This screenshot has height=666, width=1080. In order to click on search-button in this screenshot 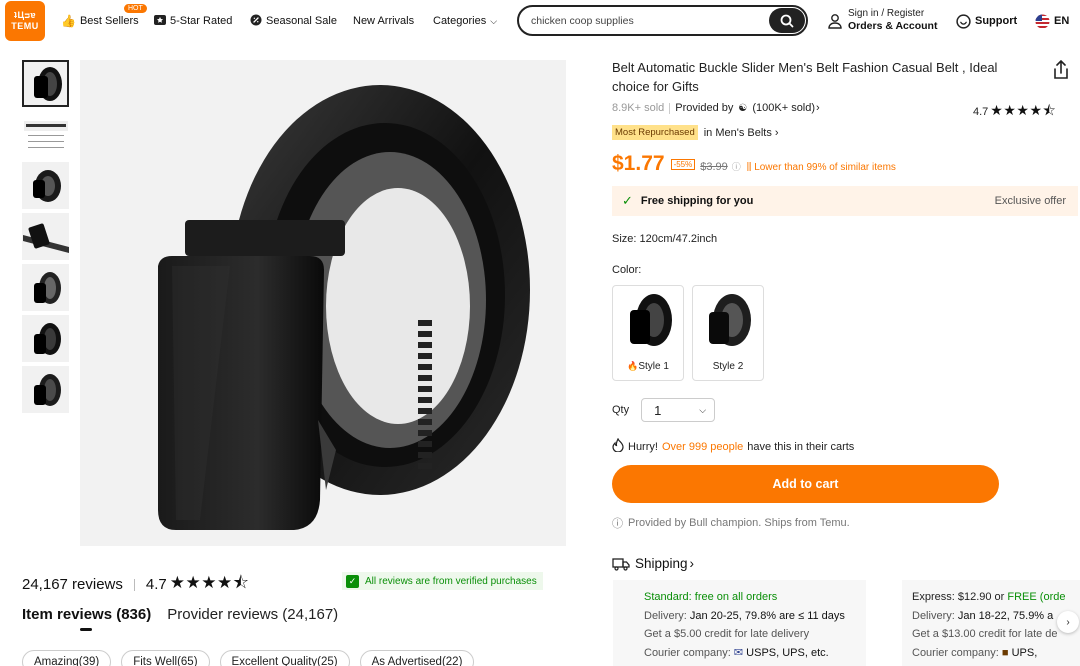, I will do `click(787, 20)`.